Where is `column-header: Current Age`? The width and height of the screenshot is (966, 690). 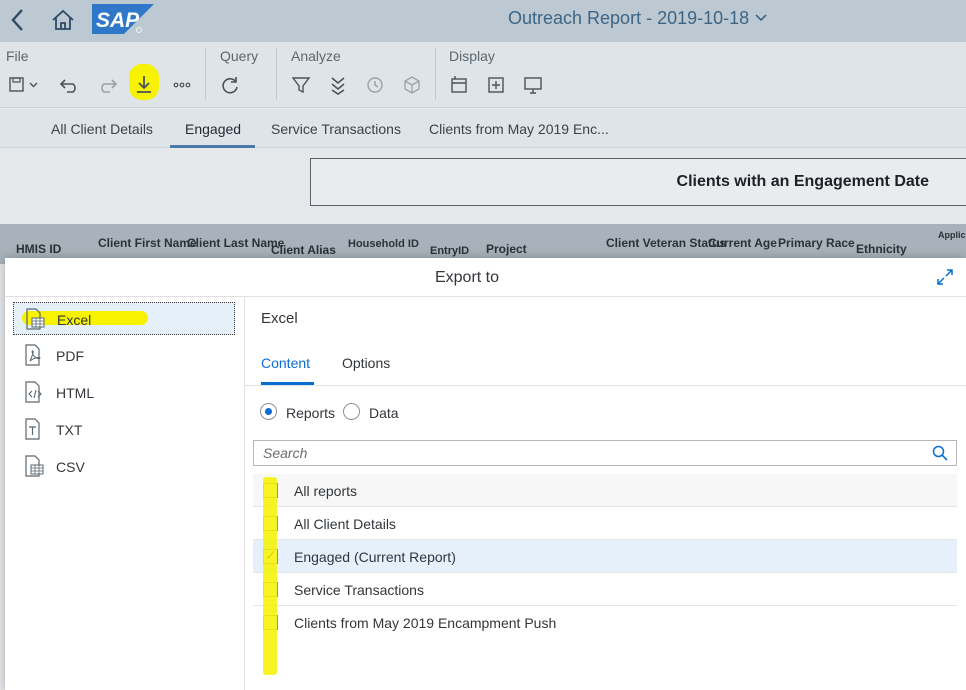
column-header: Current Age is located at coordinates (742, 243).